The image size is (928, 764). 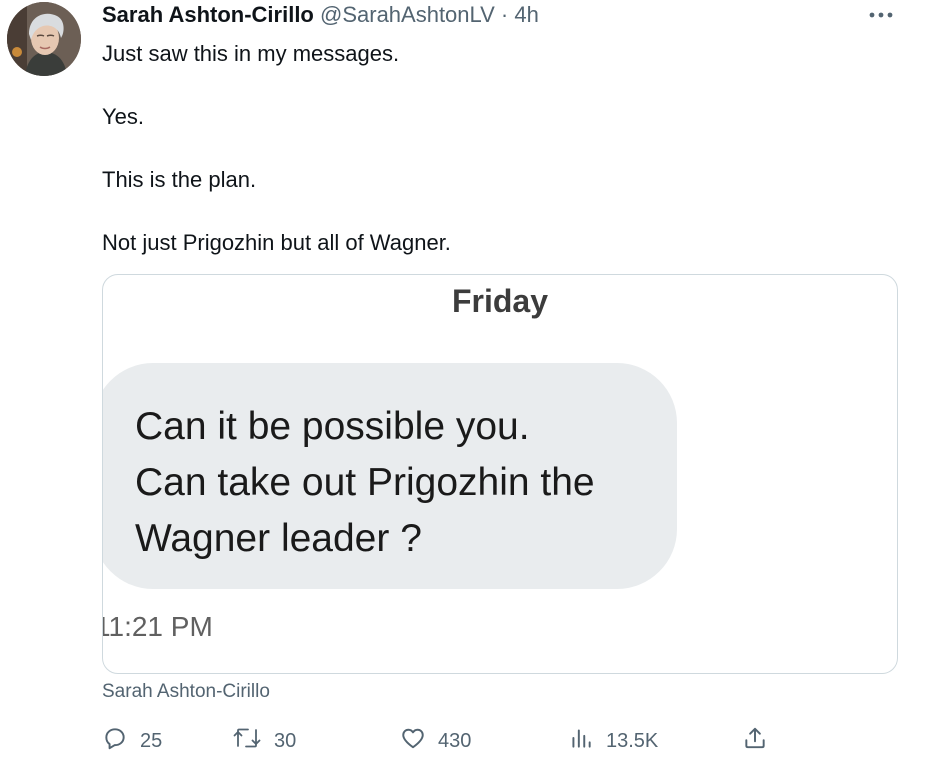 I want to click on tweet-paragraph: Just saw this in my messages., so click(x=251, y=53).